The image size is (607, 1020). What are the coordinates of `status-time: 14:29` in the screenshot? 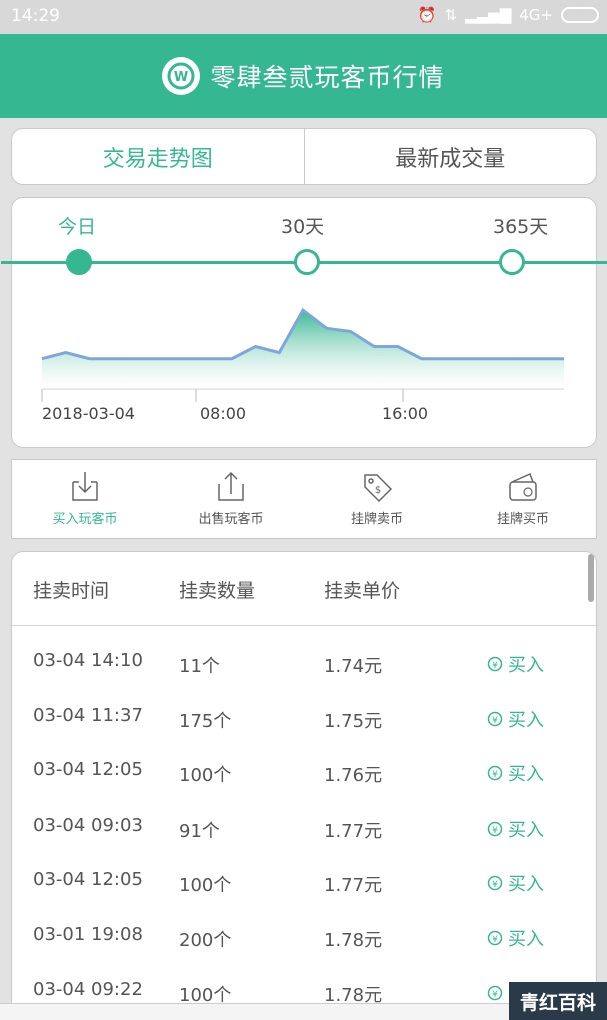 It's located at (35, 16).